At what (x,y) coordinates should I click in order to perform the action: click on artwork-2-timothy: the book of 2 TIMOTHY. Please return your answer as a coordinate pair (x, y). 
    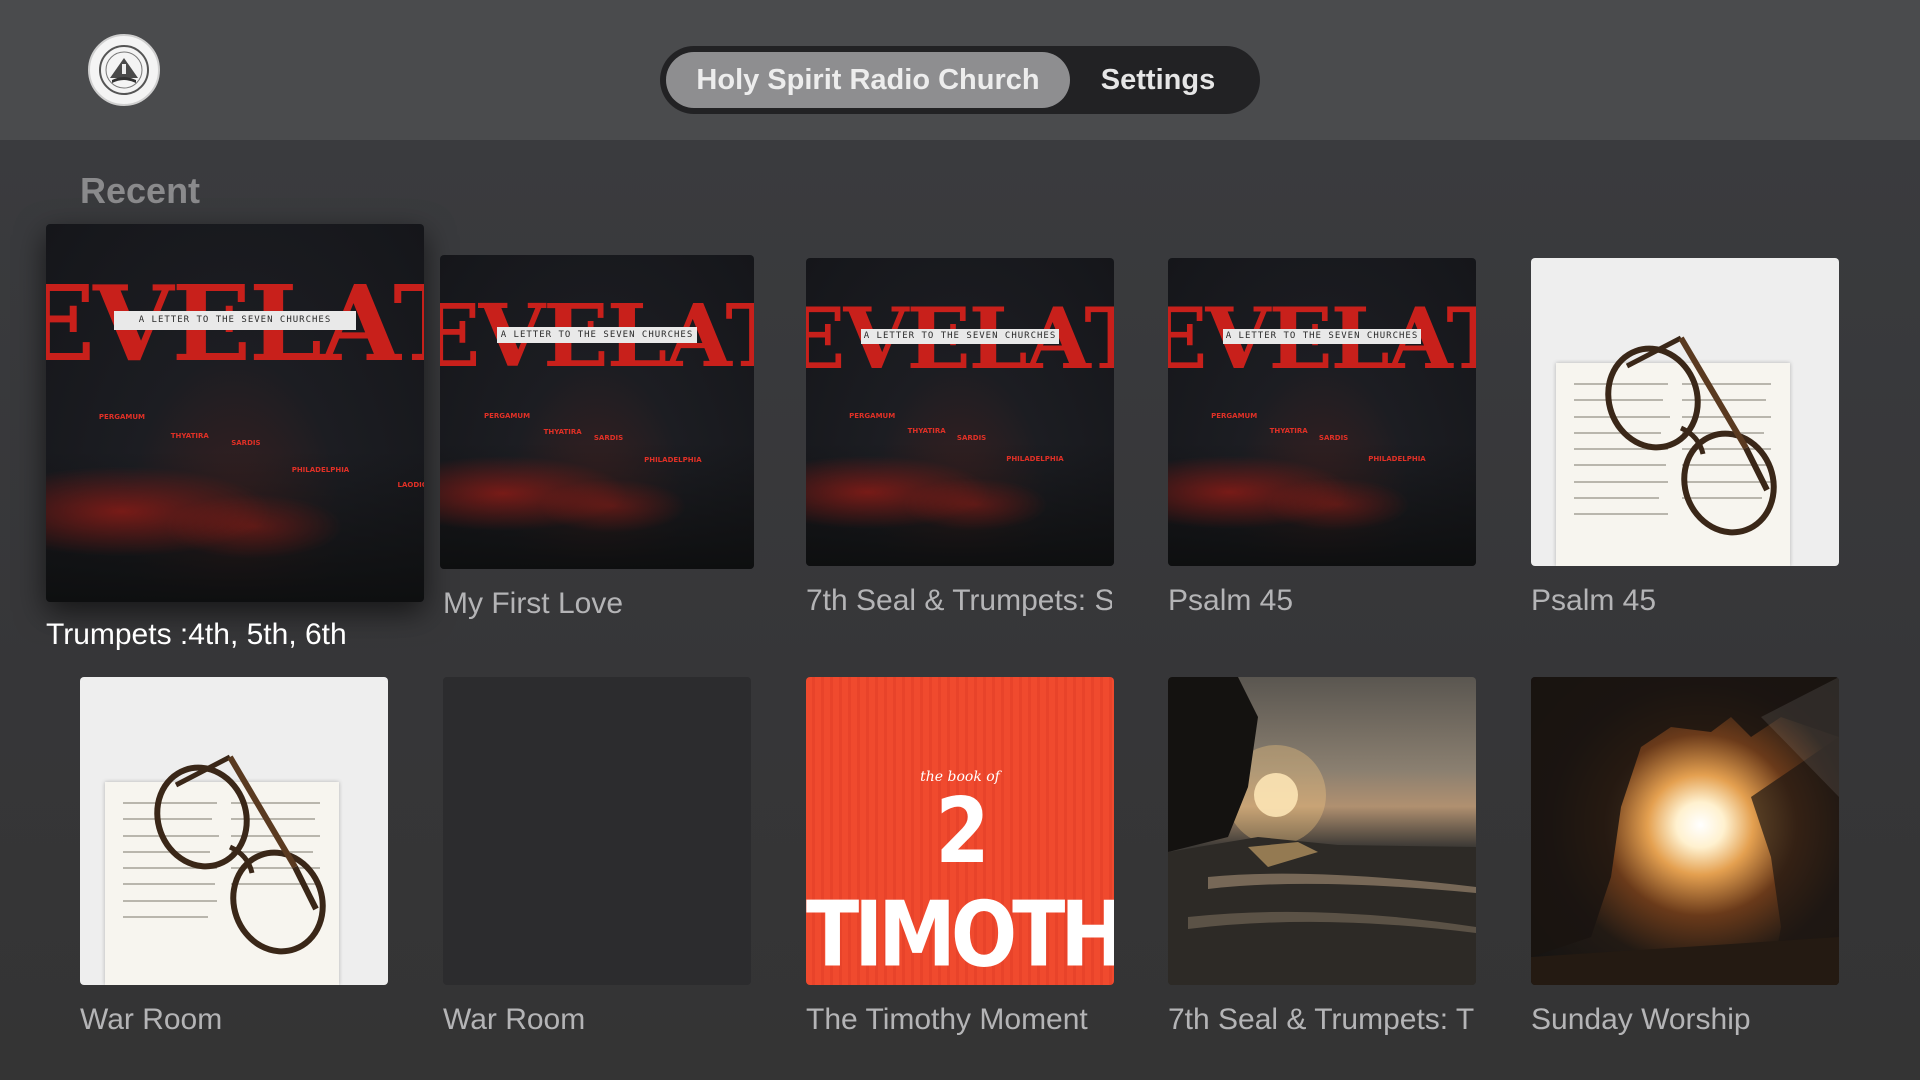
    Looking at the image, I should click on (960, 831).